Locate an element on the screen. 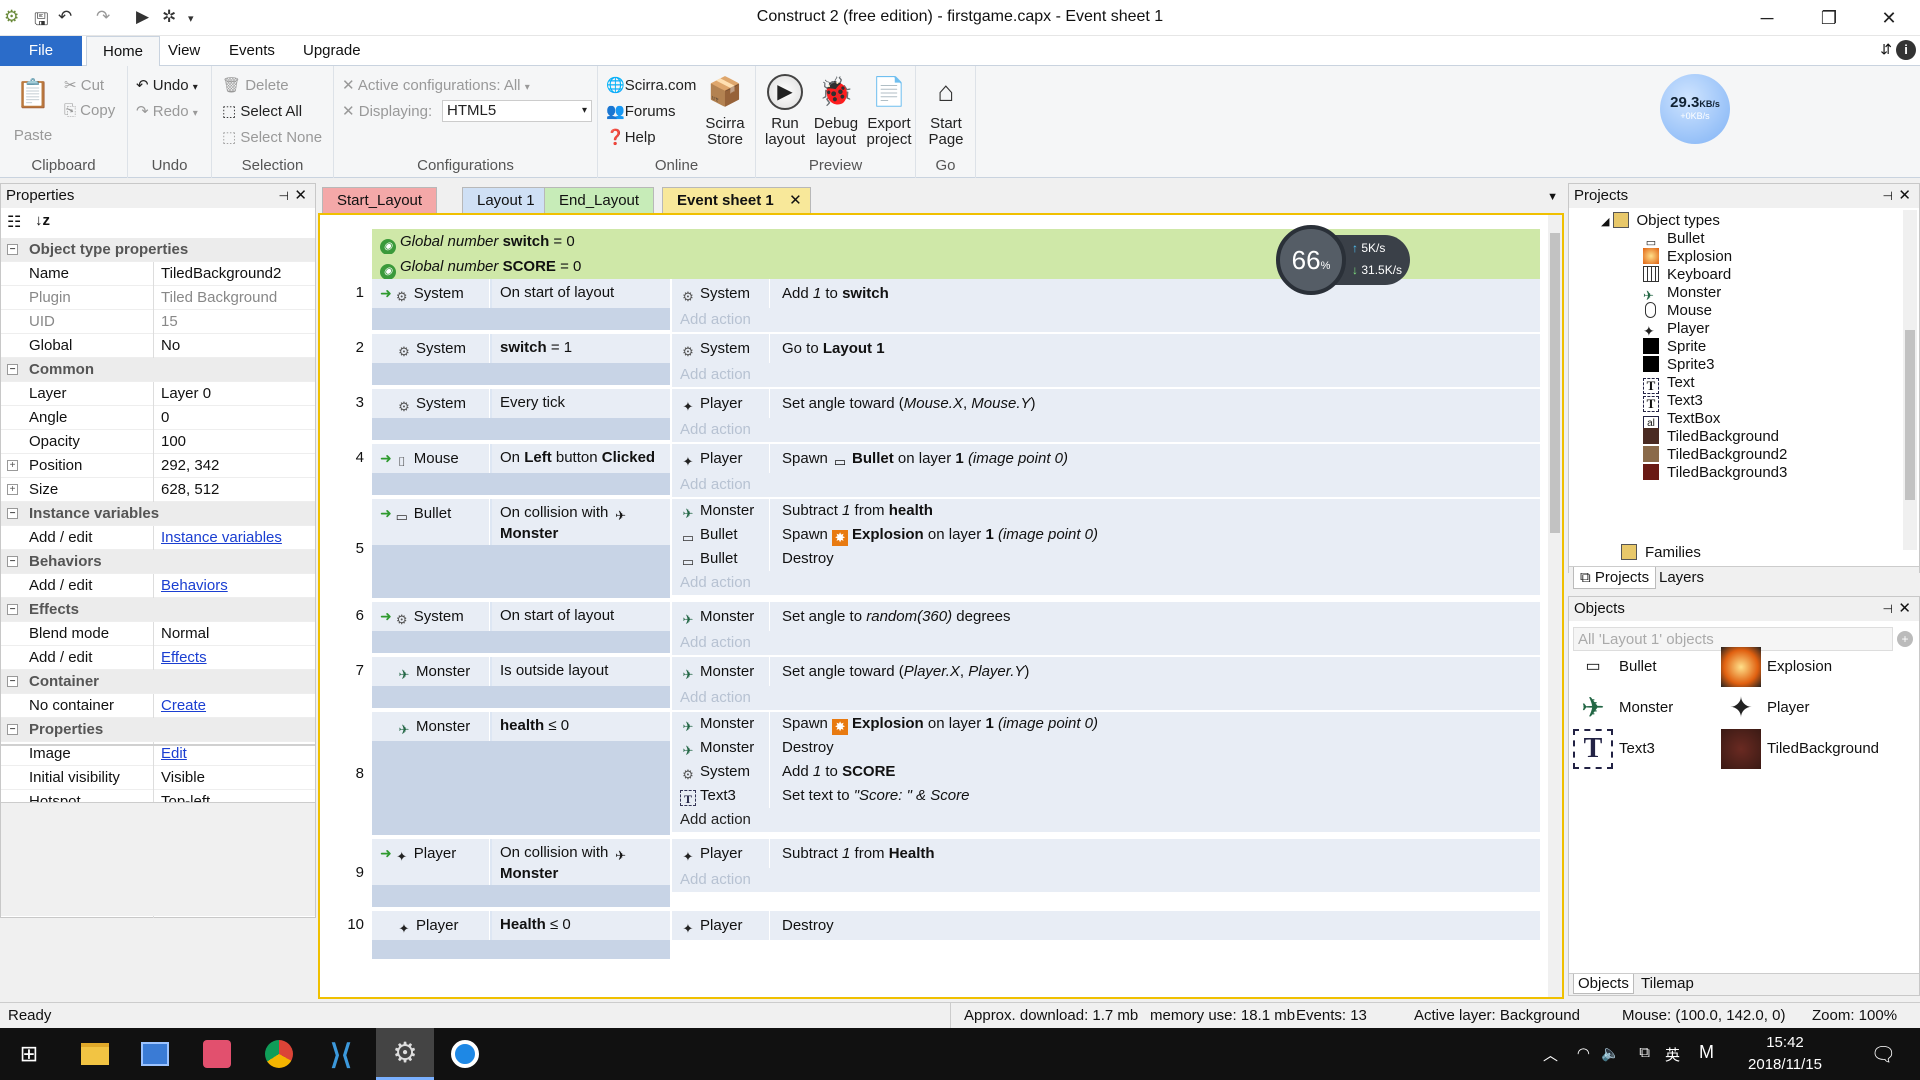  condition-row: ➜ ✦ Player On collision with ✈ Monster is located at coordinates (521, 862).